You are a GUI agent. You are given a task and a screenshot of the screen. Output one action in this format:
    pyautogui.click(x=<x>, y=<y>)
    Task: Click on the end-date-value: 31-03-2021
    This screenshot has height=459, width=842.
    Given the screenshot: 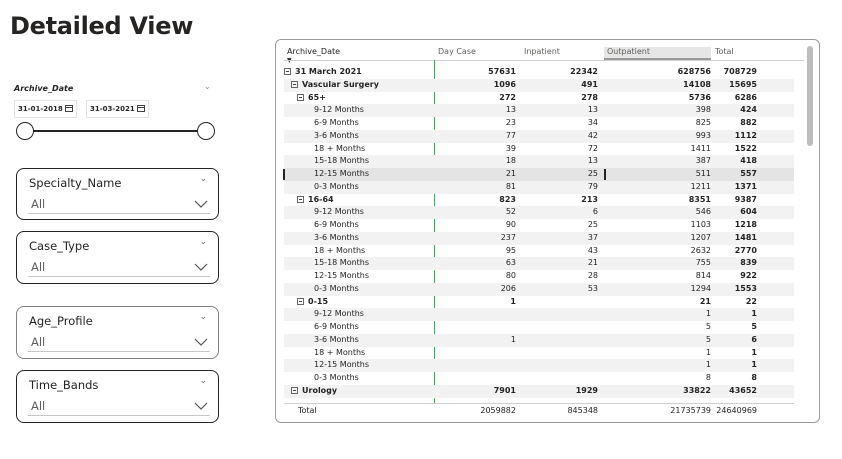 What is the action you would take?
    pyautogui.click(x=112, y=109)
    